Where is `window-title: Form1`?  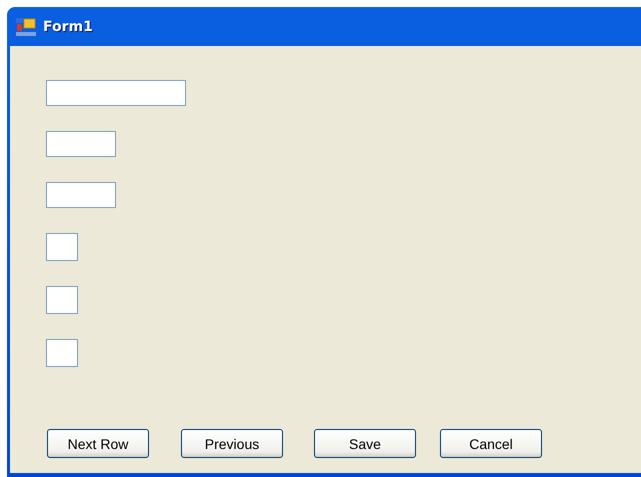 window-title: Form1 is located at coordinates (68, 26).